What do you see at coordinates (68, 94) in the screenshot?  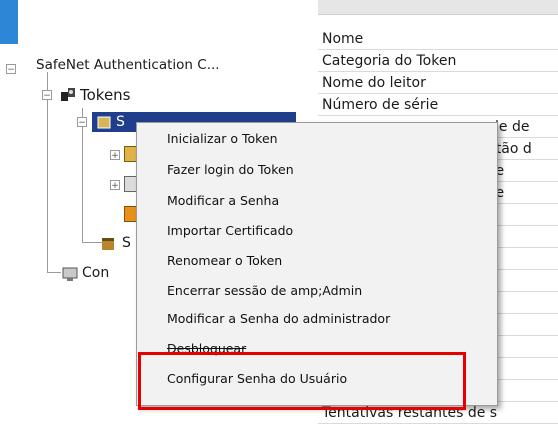 I see `tokens-icon` at bounding box center [68, 94].